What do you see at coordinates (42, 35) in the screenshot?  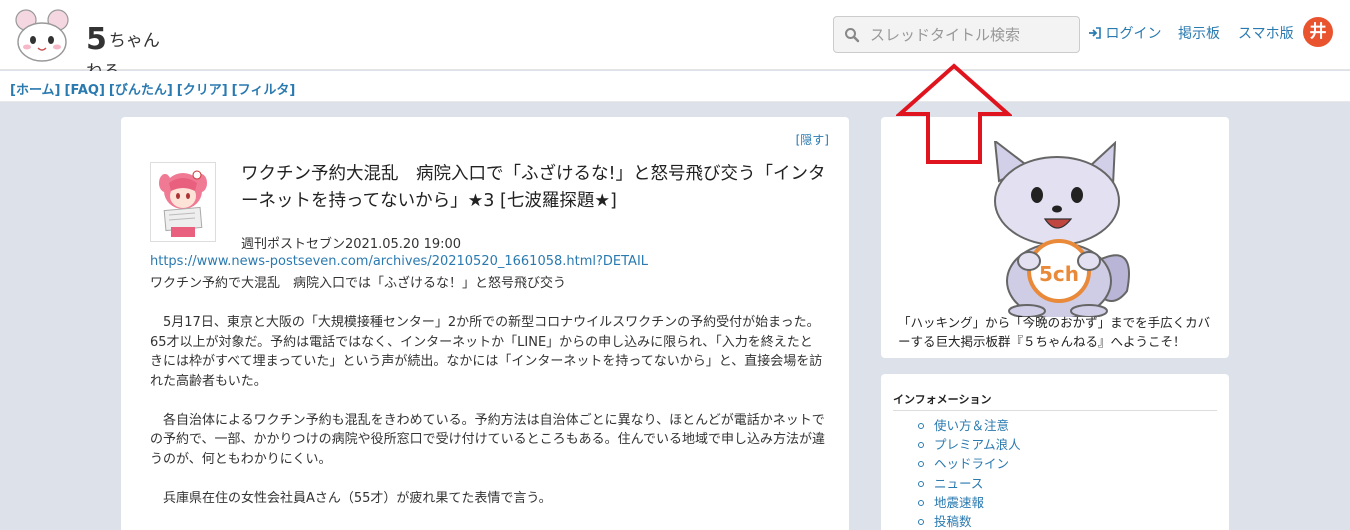 I see `mouse-logo-icon` at bounding box center [42, 35].